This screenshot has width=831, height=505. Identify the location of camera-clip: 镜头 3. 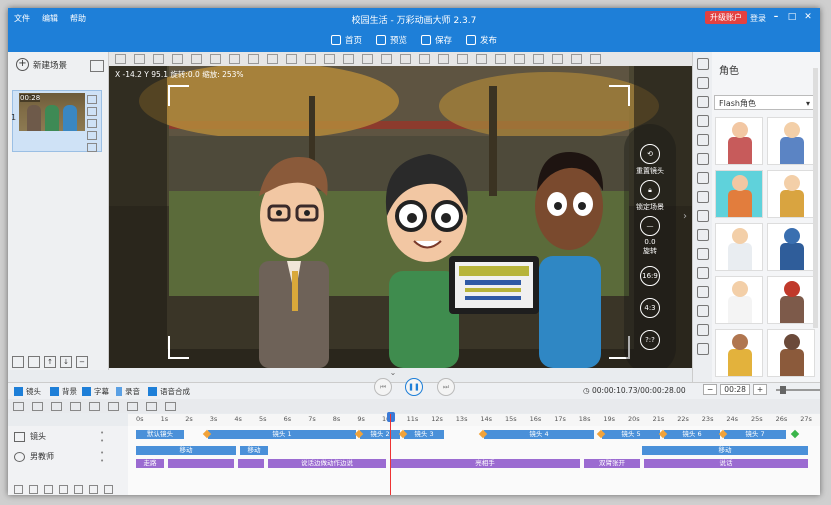
(424, 434).